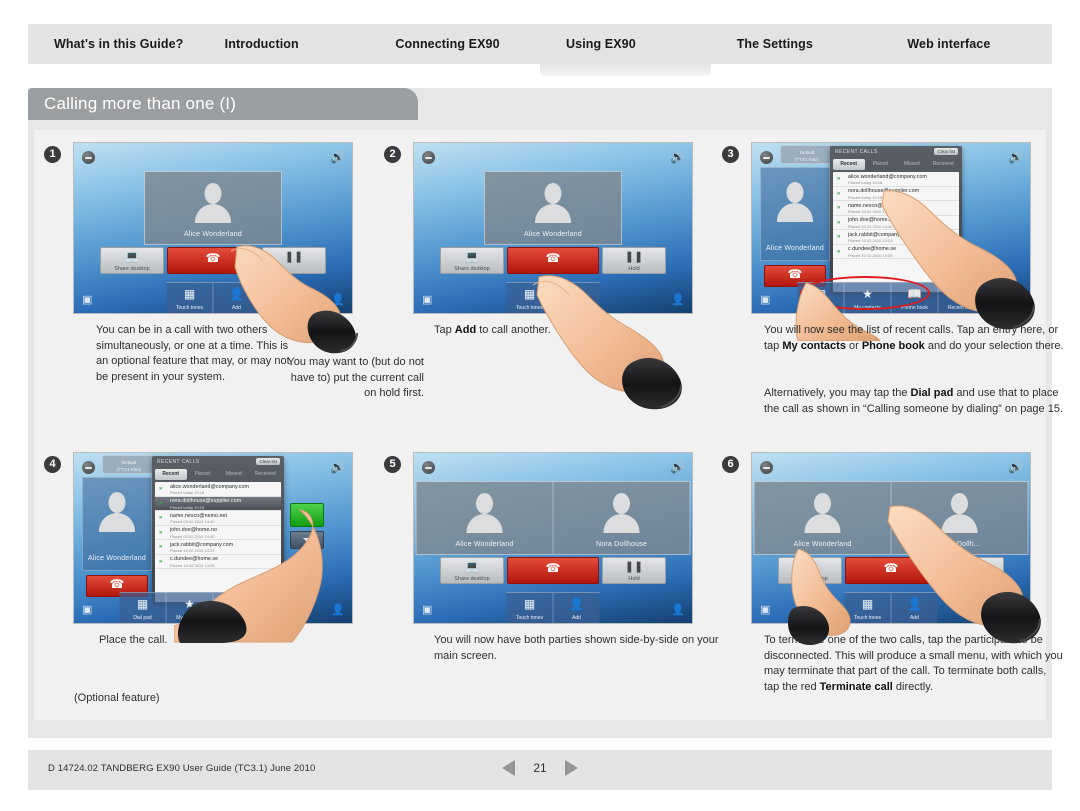 The image size is (1080, 811). What do you see at coordinates (625, 50) in the screenshot?
I see `nav-tab-using-ex90: Using EX90` at bounding box center [625, 50].